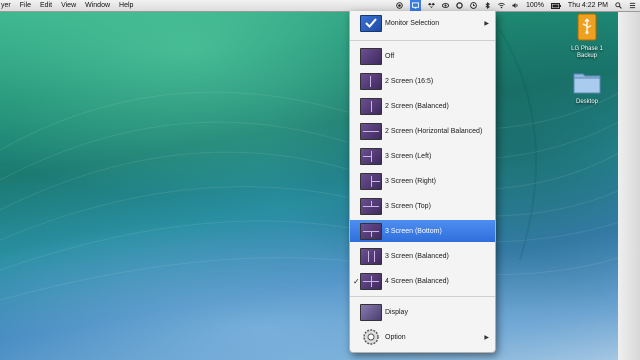 This screenshot has width=640, height=360. I want to click on menu-item-off: Off, so click(422, 56).